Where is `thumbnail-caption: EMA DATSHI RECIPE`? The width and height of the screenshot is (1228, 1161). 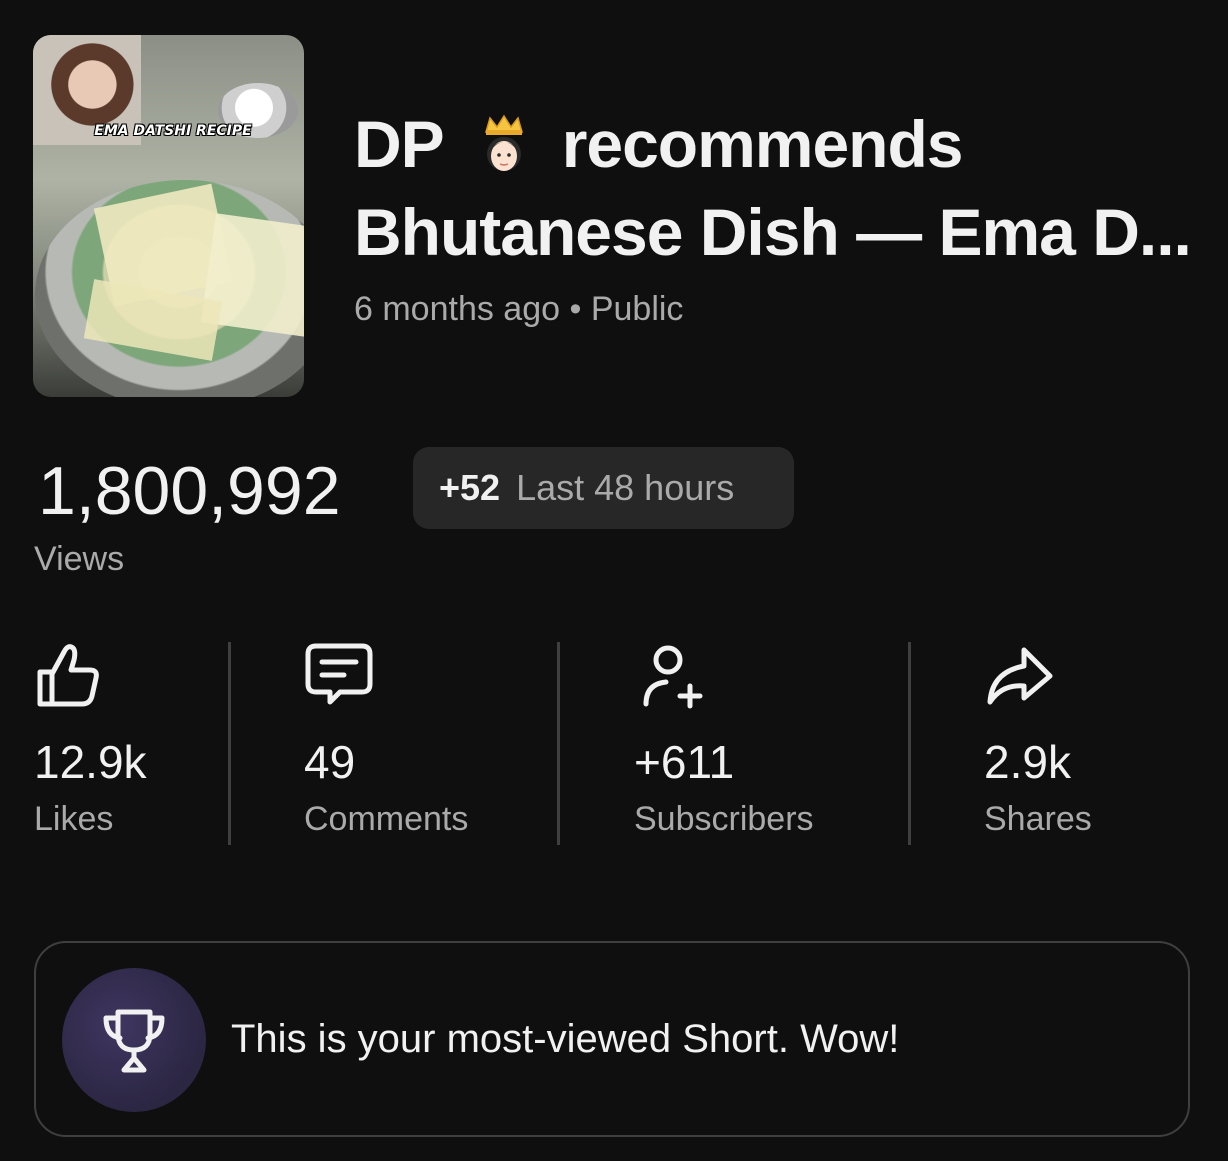
thumbnail-caption: EMA DATSHI RECIPE is located at coordinates (173, 131).